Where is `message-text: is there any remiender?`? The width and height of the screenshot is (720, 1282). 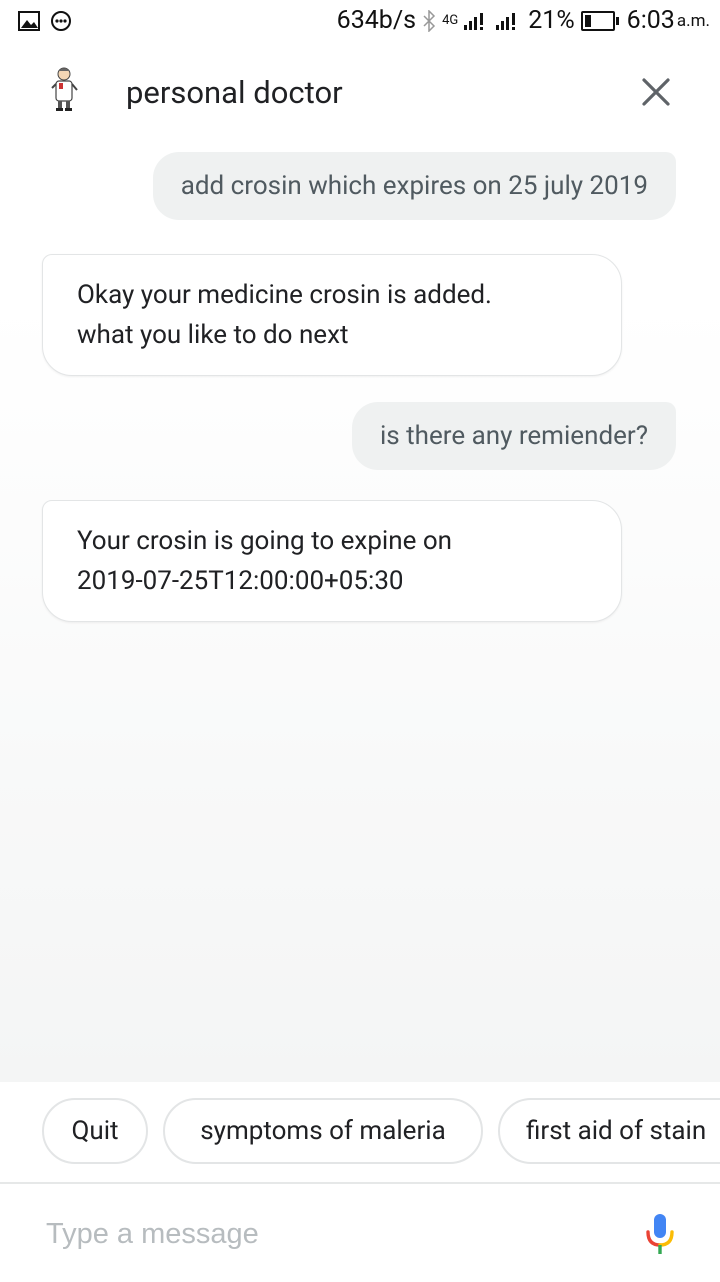 message-text: is there any remiender? is located at coordinates (513, 436).